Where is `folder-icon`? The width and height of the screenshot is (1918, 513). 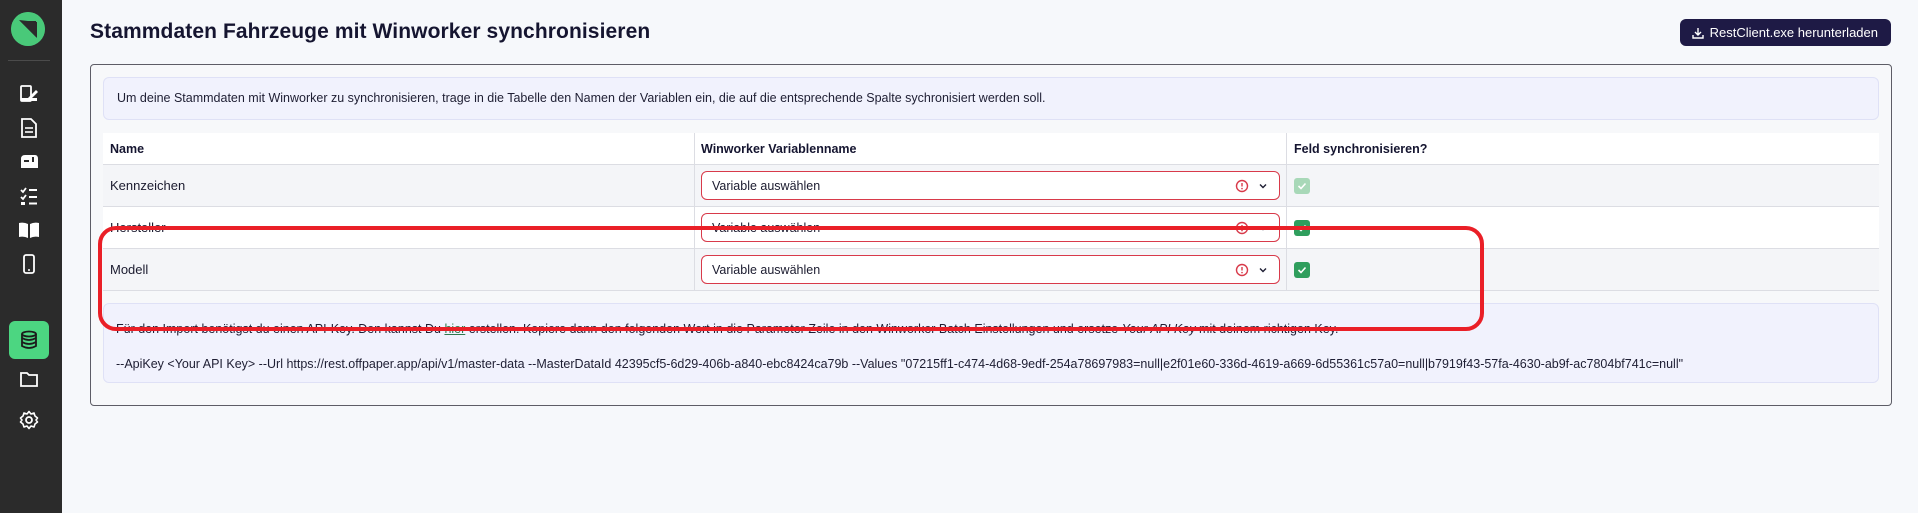
folder-icon is located at coordinates (29, 379).